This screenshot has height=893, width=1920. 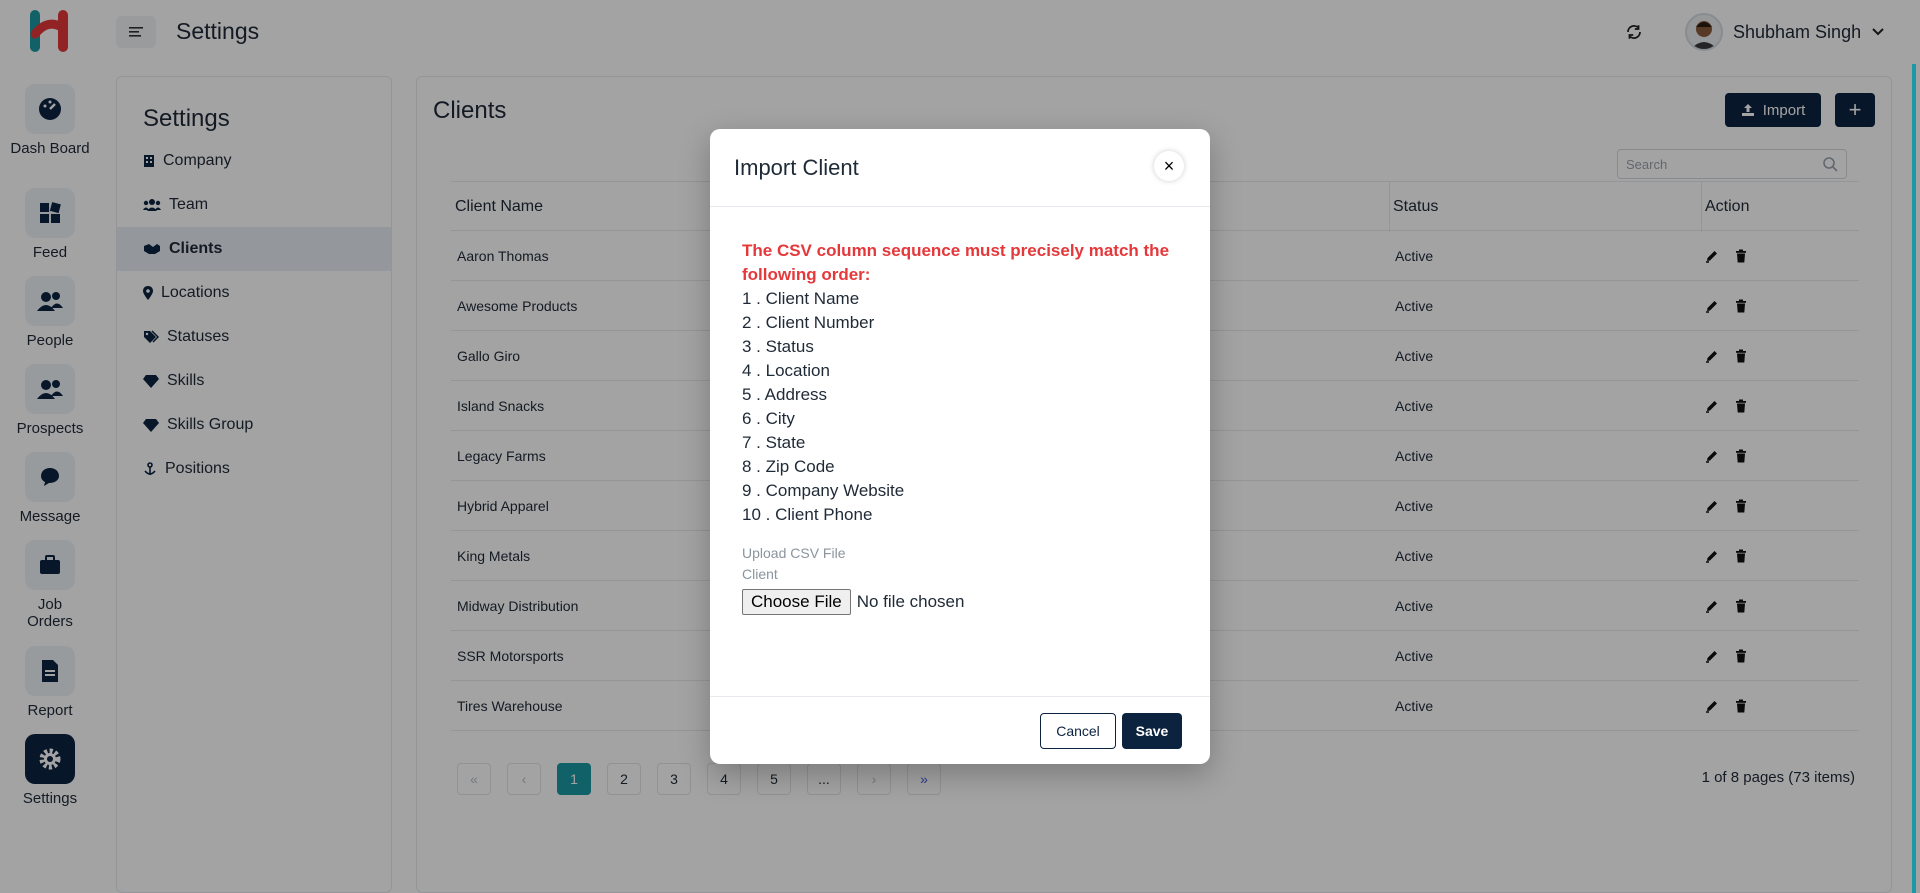 I want to click on list-item: 2 . Client Number, so click(x=808, y=322).